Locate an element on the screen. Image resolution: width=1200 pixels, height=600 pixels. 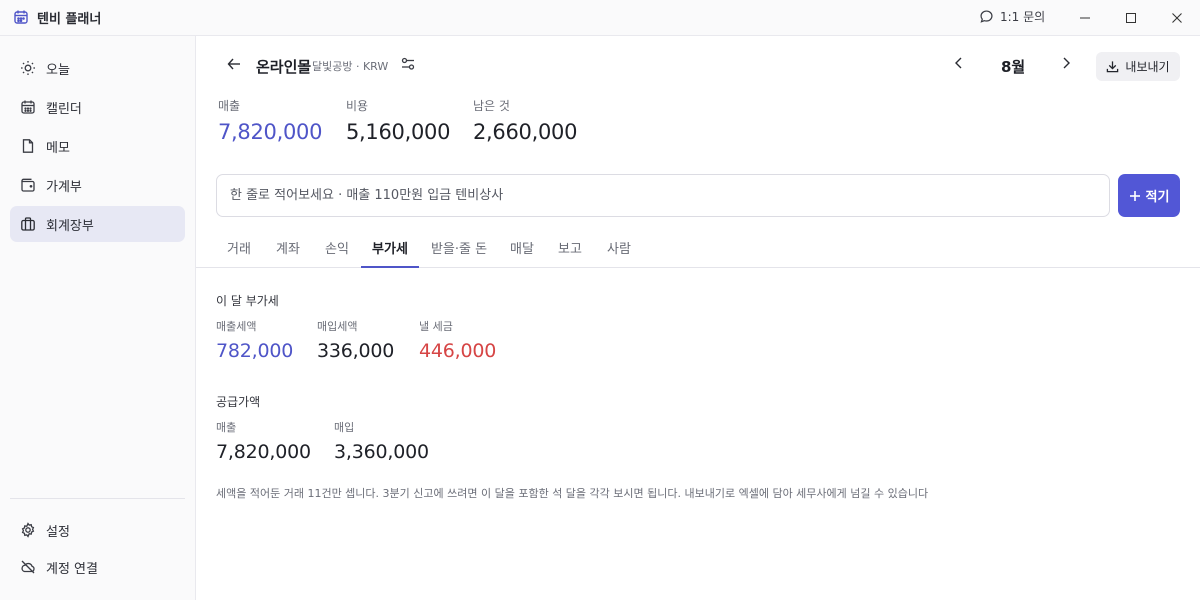
sidebar-item-label: 회계장부 is located at coordinates (70, 226).